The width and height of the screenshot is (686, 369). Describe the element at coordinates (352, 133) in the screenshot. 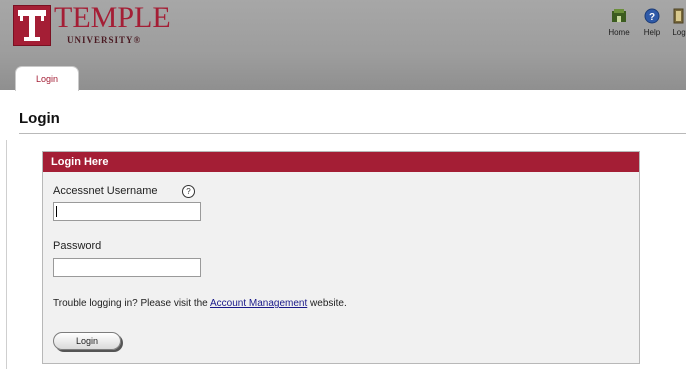

I see `title-divider` at that location.